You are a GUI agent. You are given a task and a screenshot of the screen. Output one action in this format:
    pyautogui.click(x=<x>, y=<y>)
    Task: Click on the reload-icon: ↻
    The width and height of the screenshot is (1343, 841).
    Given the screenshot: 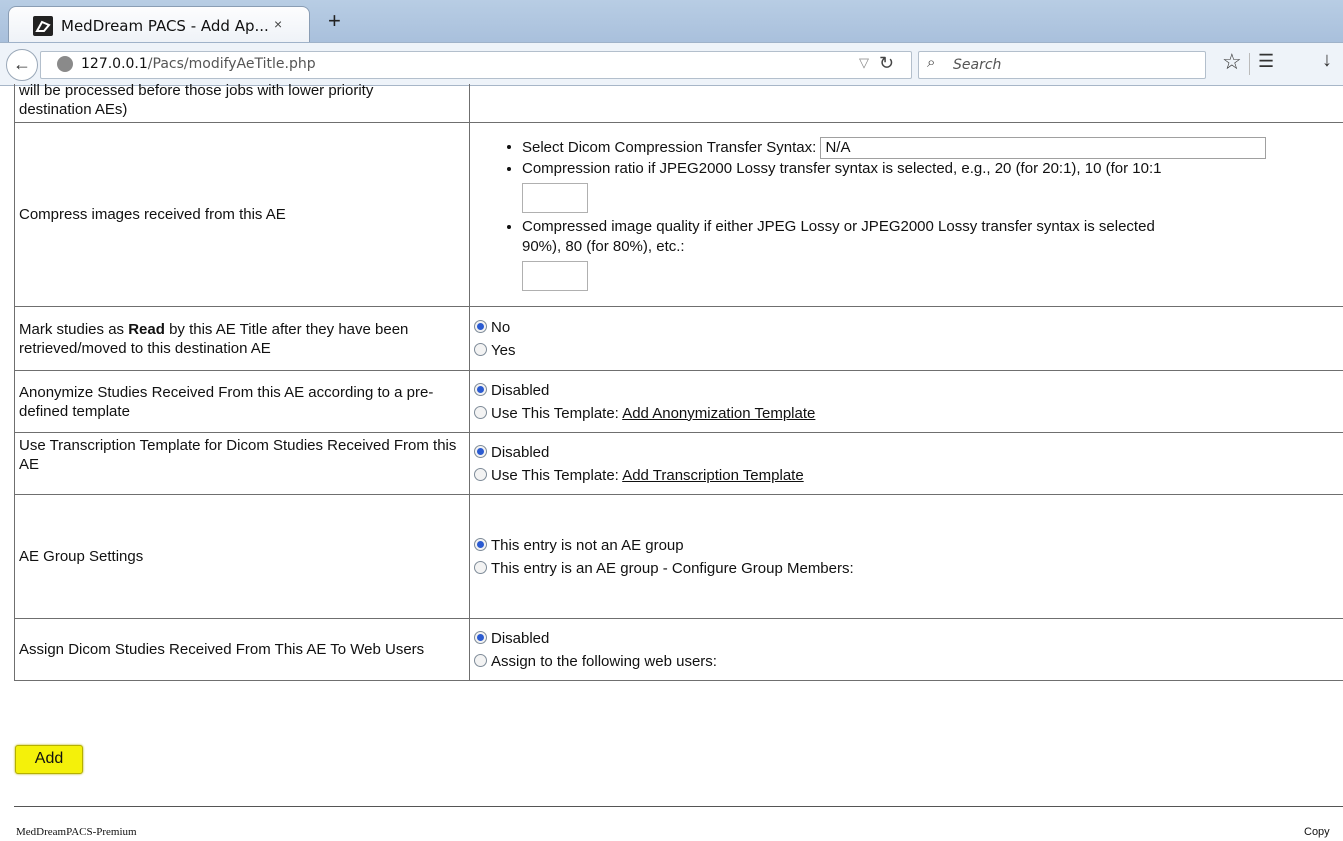 What is the action you would take?
    pyautogui.click(x=886, y=63)
    